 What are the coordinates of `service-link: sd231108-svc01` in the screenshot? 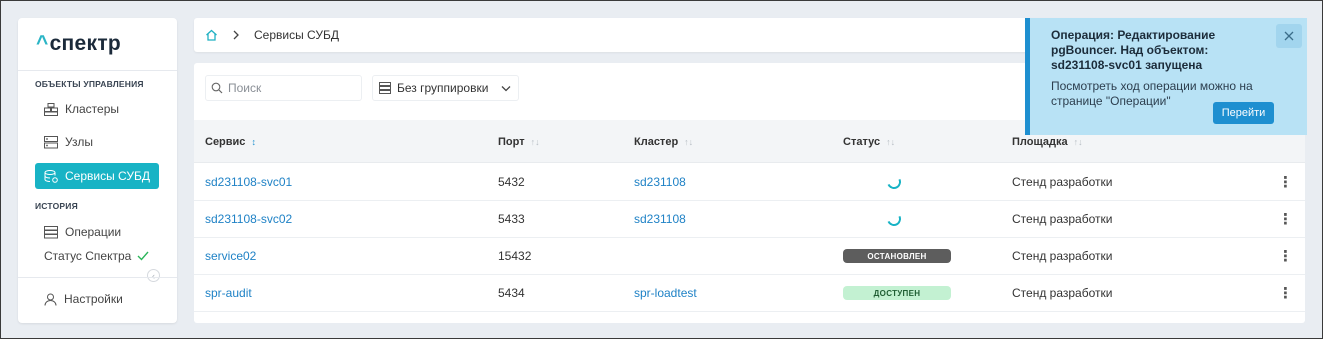 It's located at (248, 182).